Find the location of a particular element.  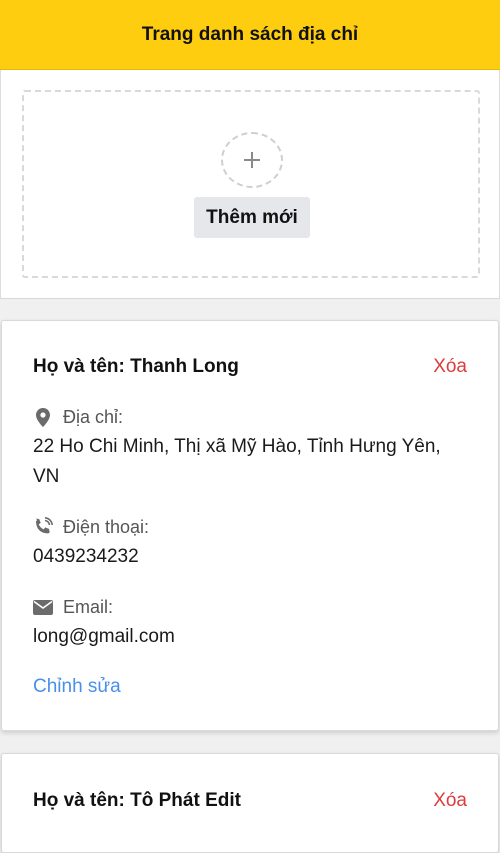

email-label: Email: is located at coordinates (88, 606).